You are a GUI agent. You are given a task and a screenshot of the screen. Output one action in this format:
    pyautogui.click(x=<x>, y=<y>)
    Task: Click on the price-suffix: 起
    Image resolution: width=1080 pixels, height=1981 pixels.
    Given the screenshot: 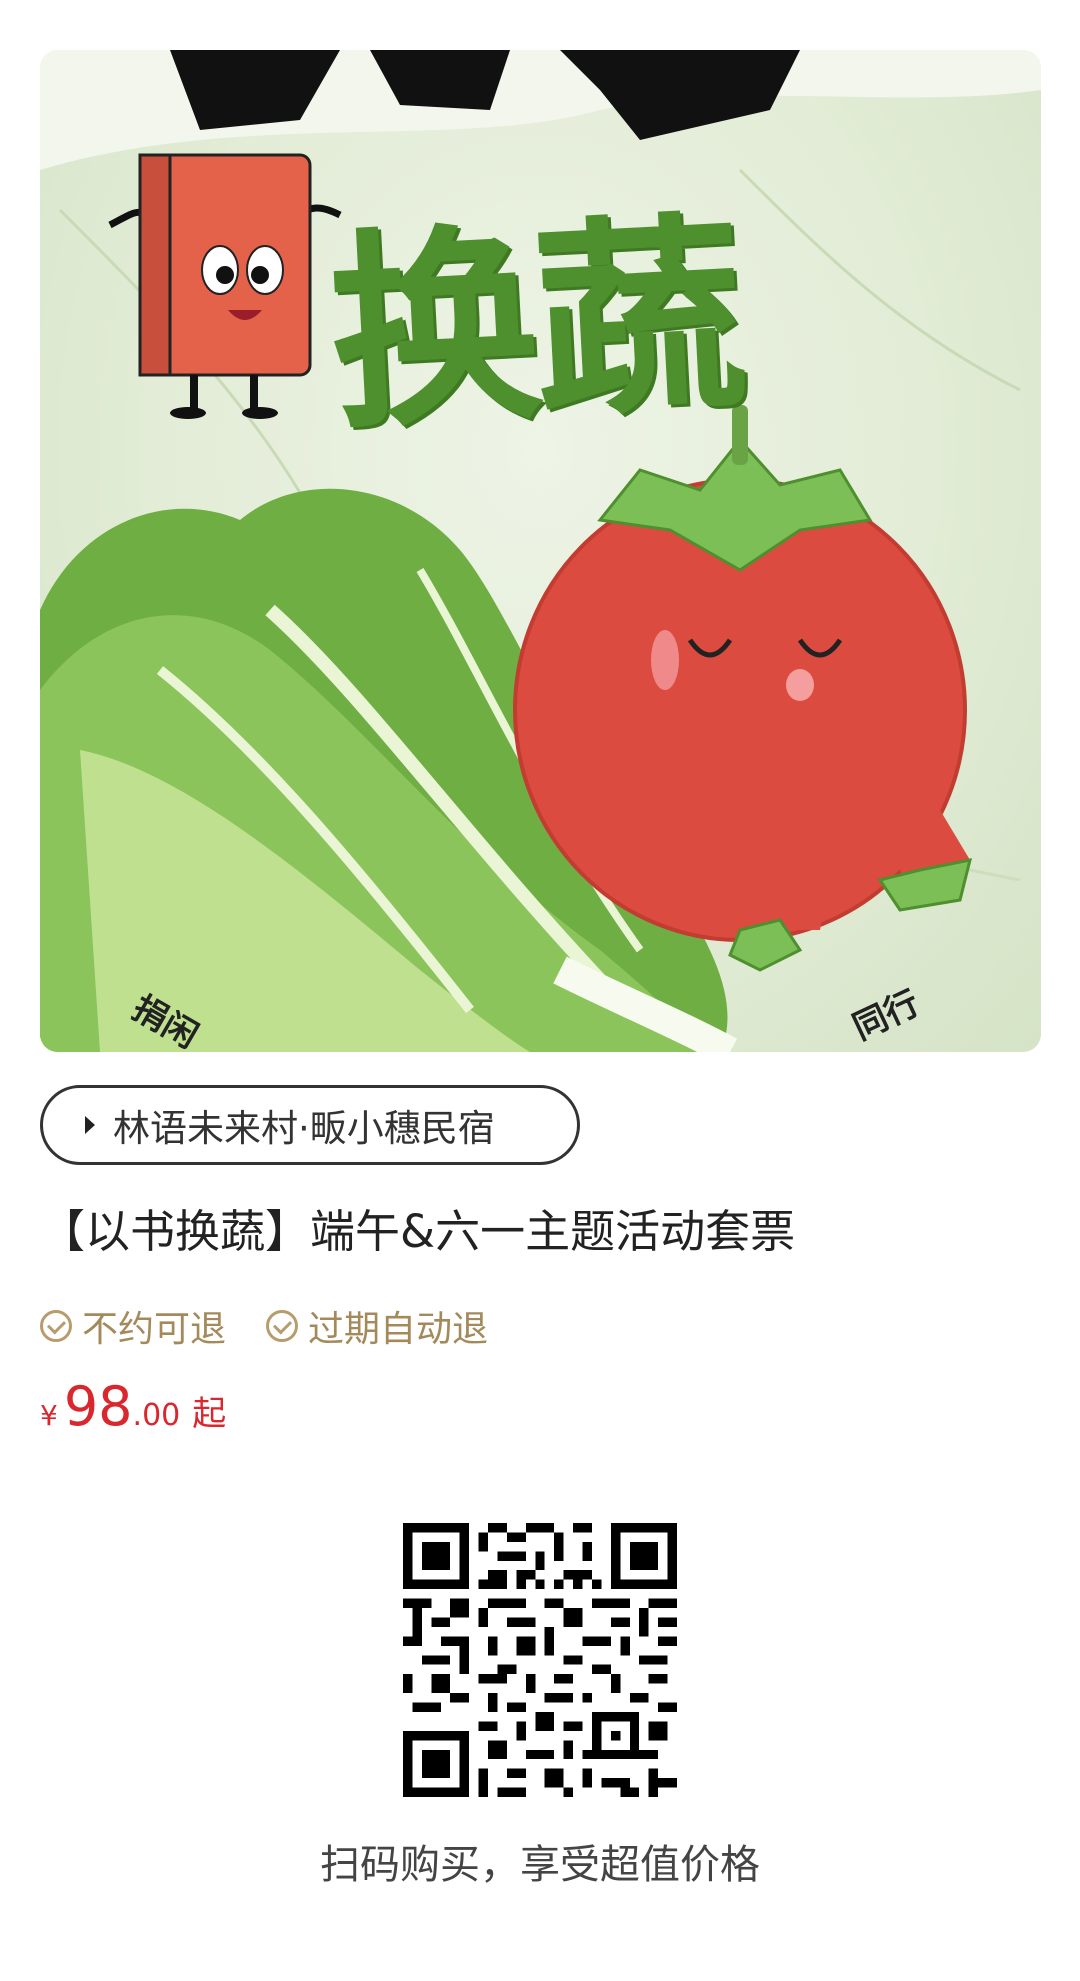 What is the action you would take?
    pyautogui.click(x=209, y=1414)
    